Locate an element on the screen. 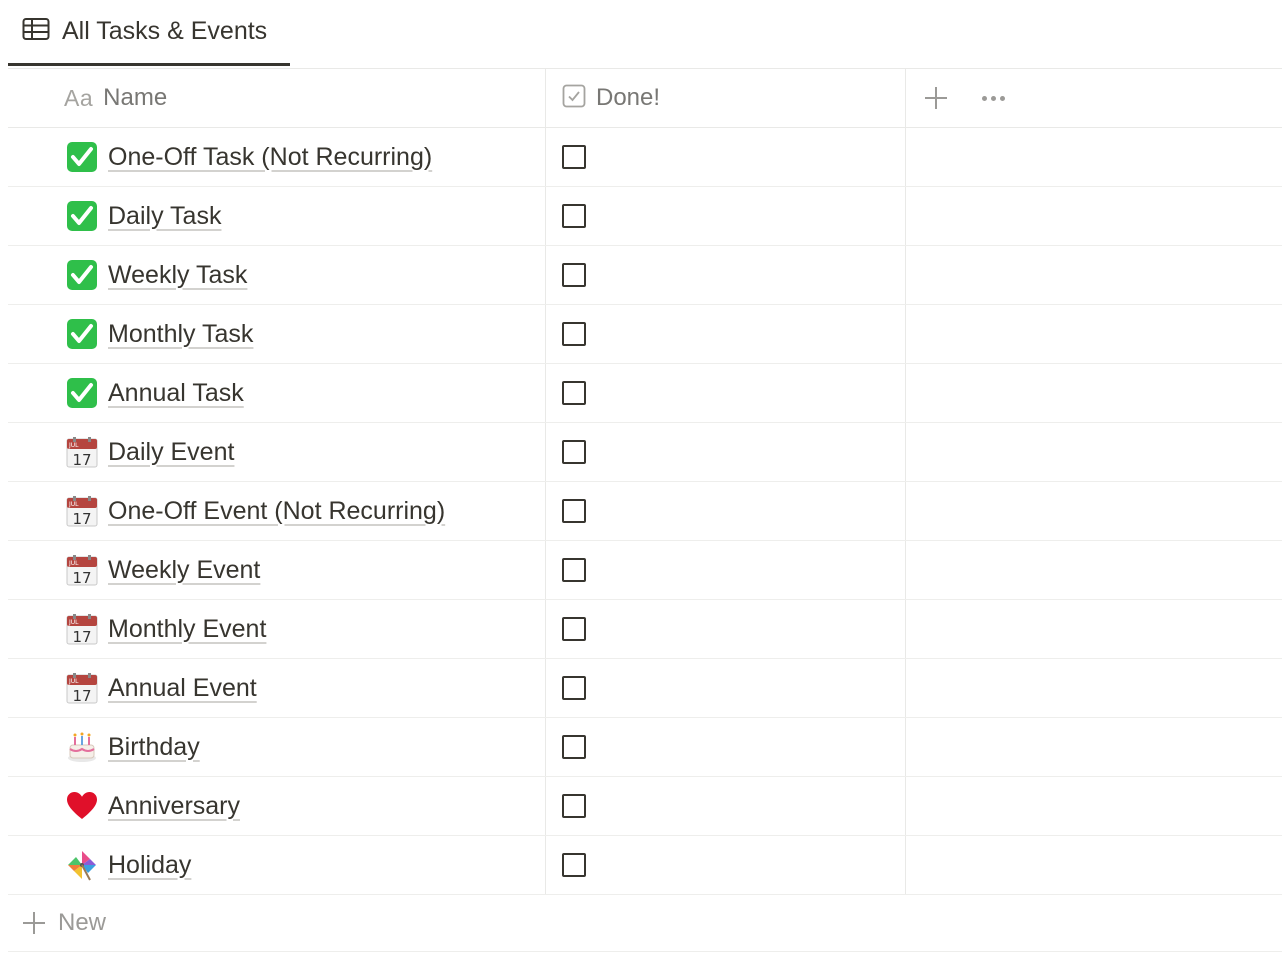 Image resolution: width=1288 pixels, height=956 pixels. table-header: Aa Name Done! is located at coordinates (645, 98).